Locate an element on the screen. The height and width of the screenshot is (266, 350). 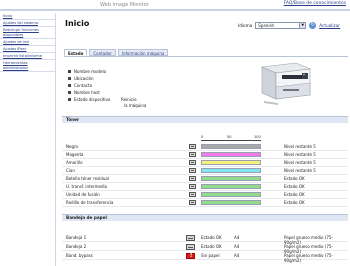
toner-row: Magenta Nivel restante 5 is located at coordinates (205, 155).